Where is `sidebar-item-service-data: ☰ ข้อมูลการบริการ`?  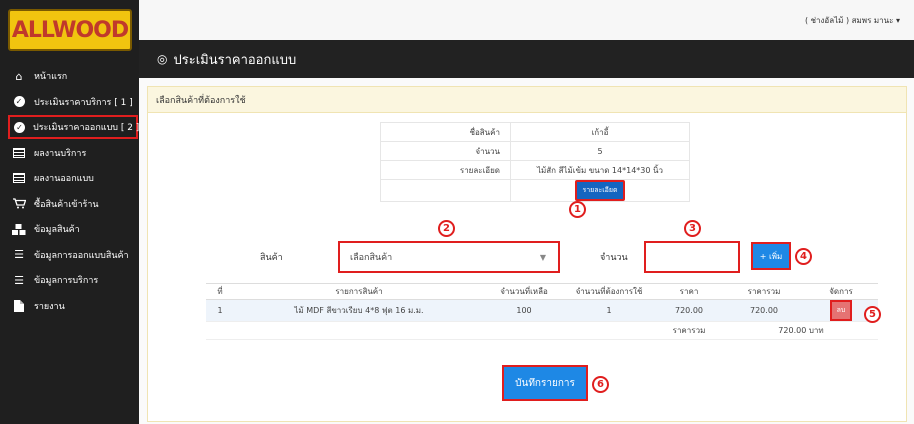 sidebar-item-service-data: ☰ ข้อมูลการบริการ is located at coordinates (69, 280).